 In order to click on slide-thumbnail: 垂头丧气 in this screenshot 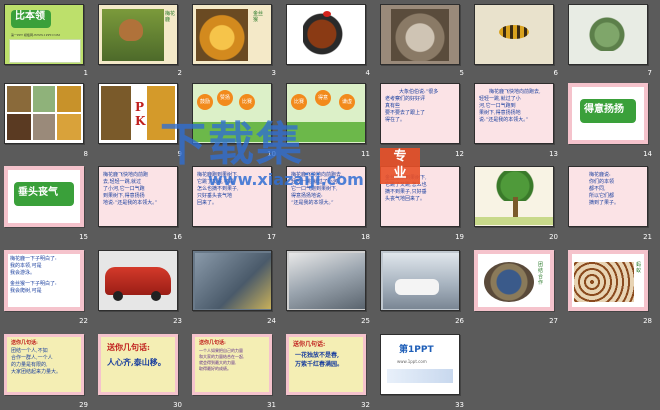, I will do `click(44, 196)`.